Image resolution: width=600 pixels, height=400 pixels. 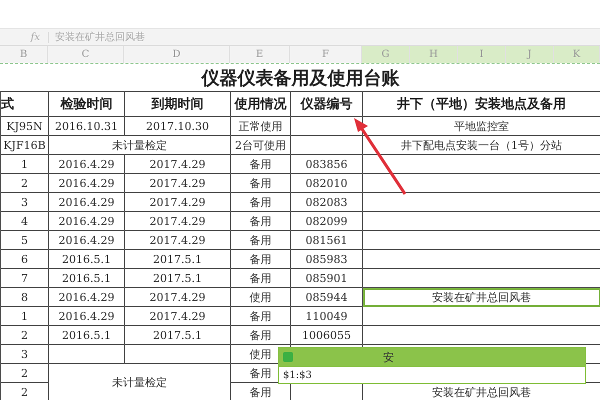 I want to click on sheet-icon, so click(x=288, y=357).